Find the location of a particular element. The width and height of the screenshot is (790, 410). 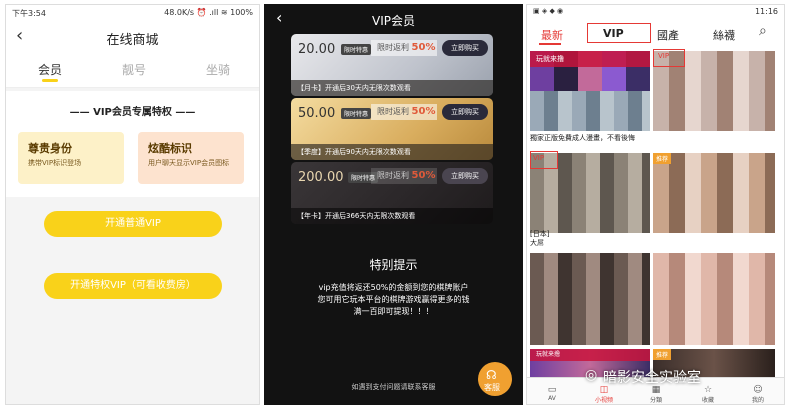

nav-short-video: ◫ 小视频 is located at coordinates (604, 394).